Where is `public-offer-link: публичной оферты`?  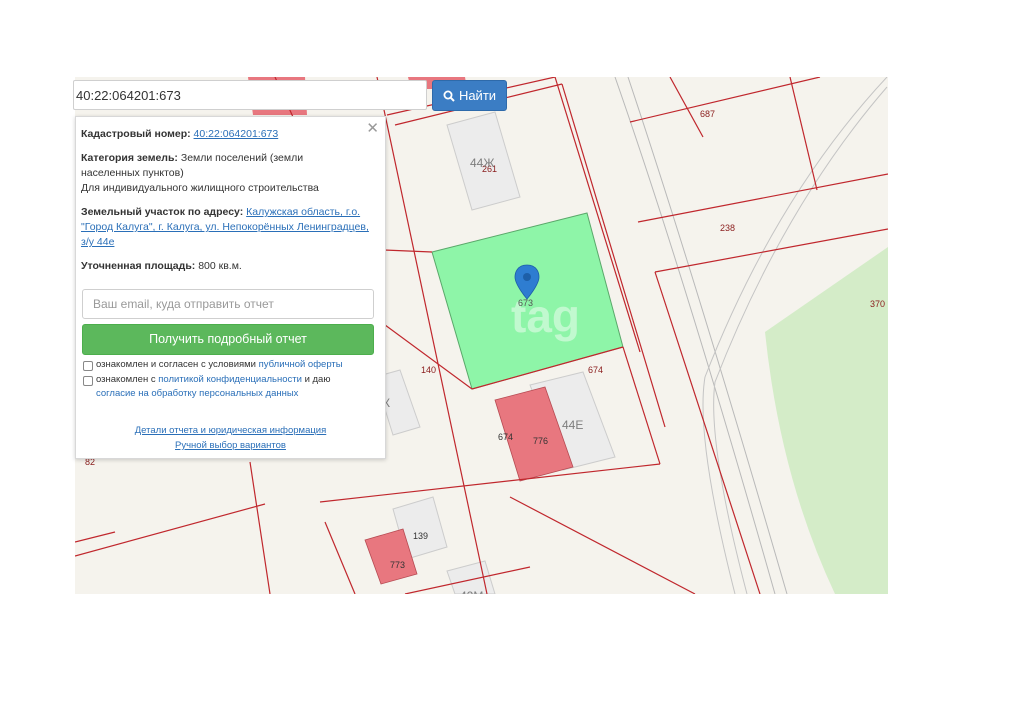
public-offer-link: публичной оферты is located at coordinates (301, 364).